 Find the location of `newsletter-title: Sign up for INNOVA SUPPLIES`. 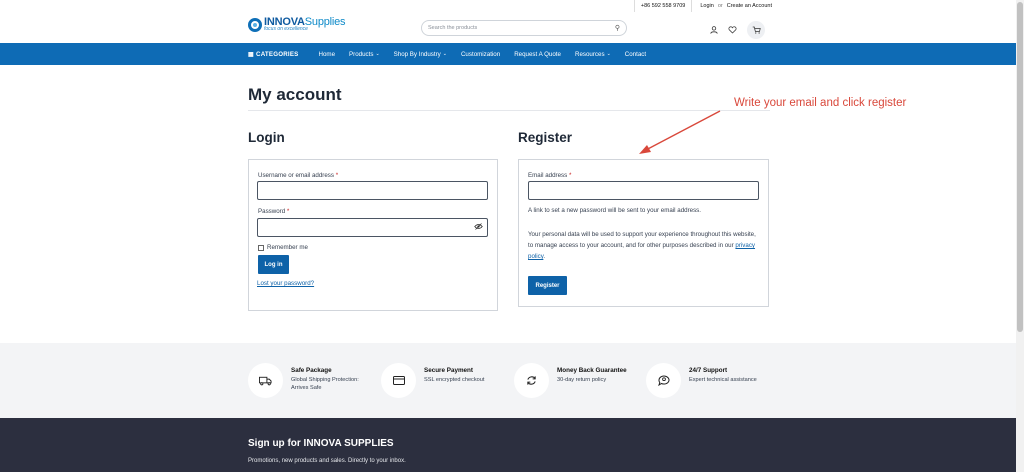

newsletter-title: Sign up for INNOVA SUPPLIES is located at coordinates (321, 443).